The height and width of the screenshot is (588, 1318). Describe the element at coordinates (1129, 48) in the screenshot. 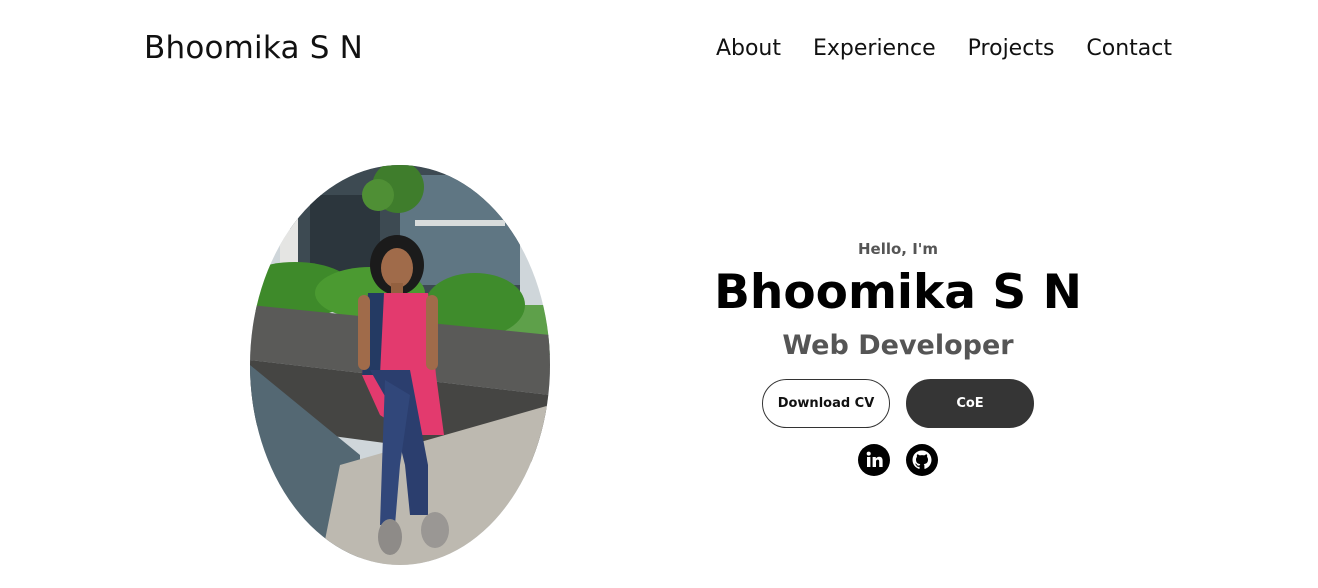

I see `nav-contact: Contact` at that location.